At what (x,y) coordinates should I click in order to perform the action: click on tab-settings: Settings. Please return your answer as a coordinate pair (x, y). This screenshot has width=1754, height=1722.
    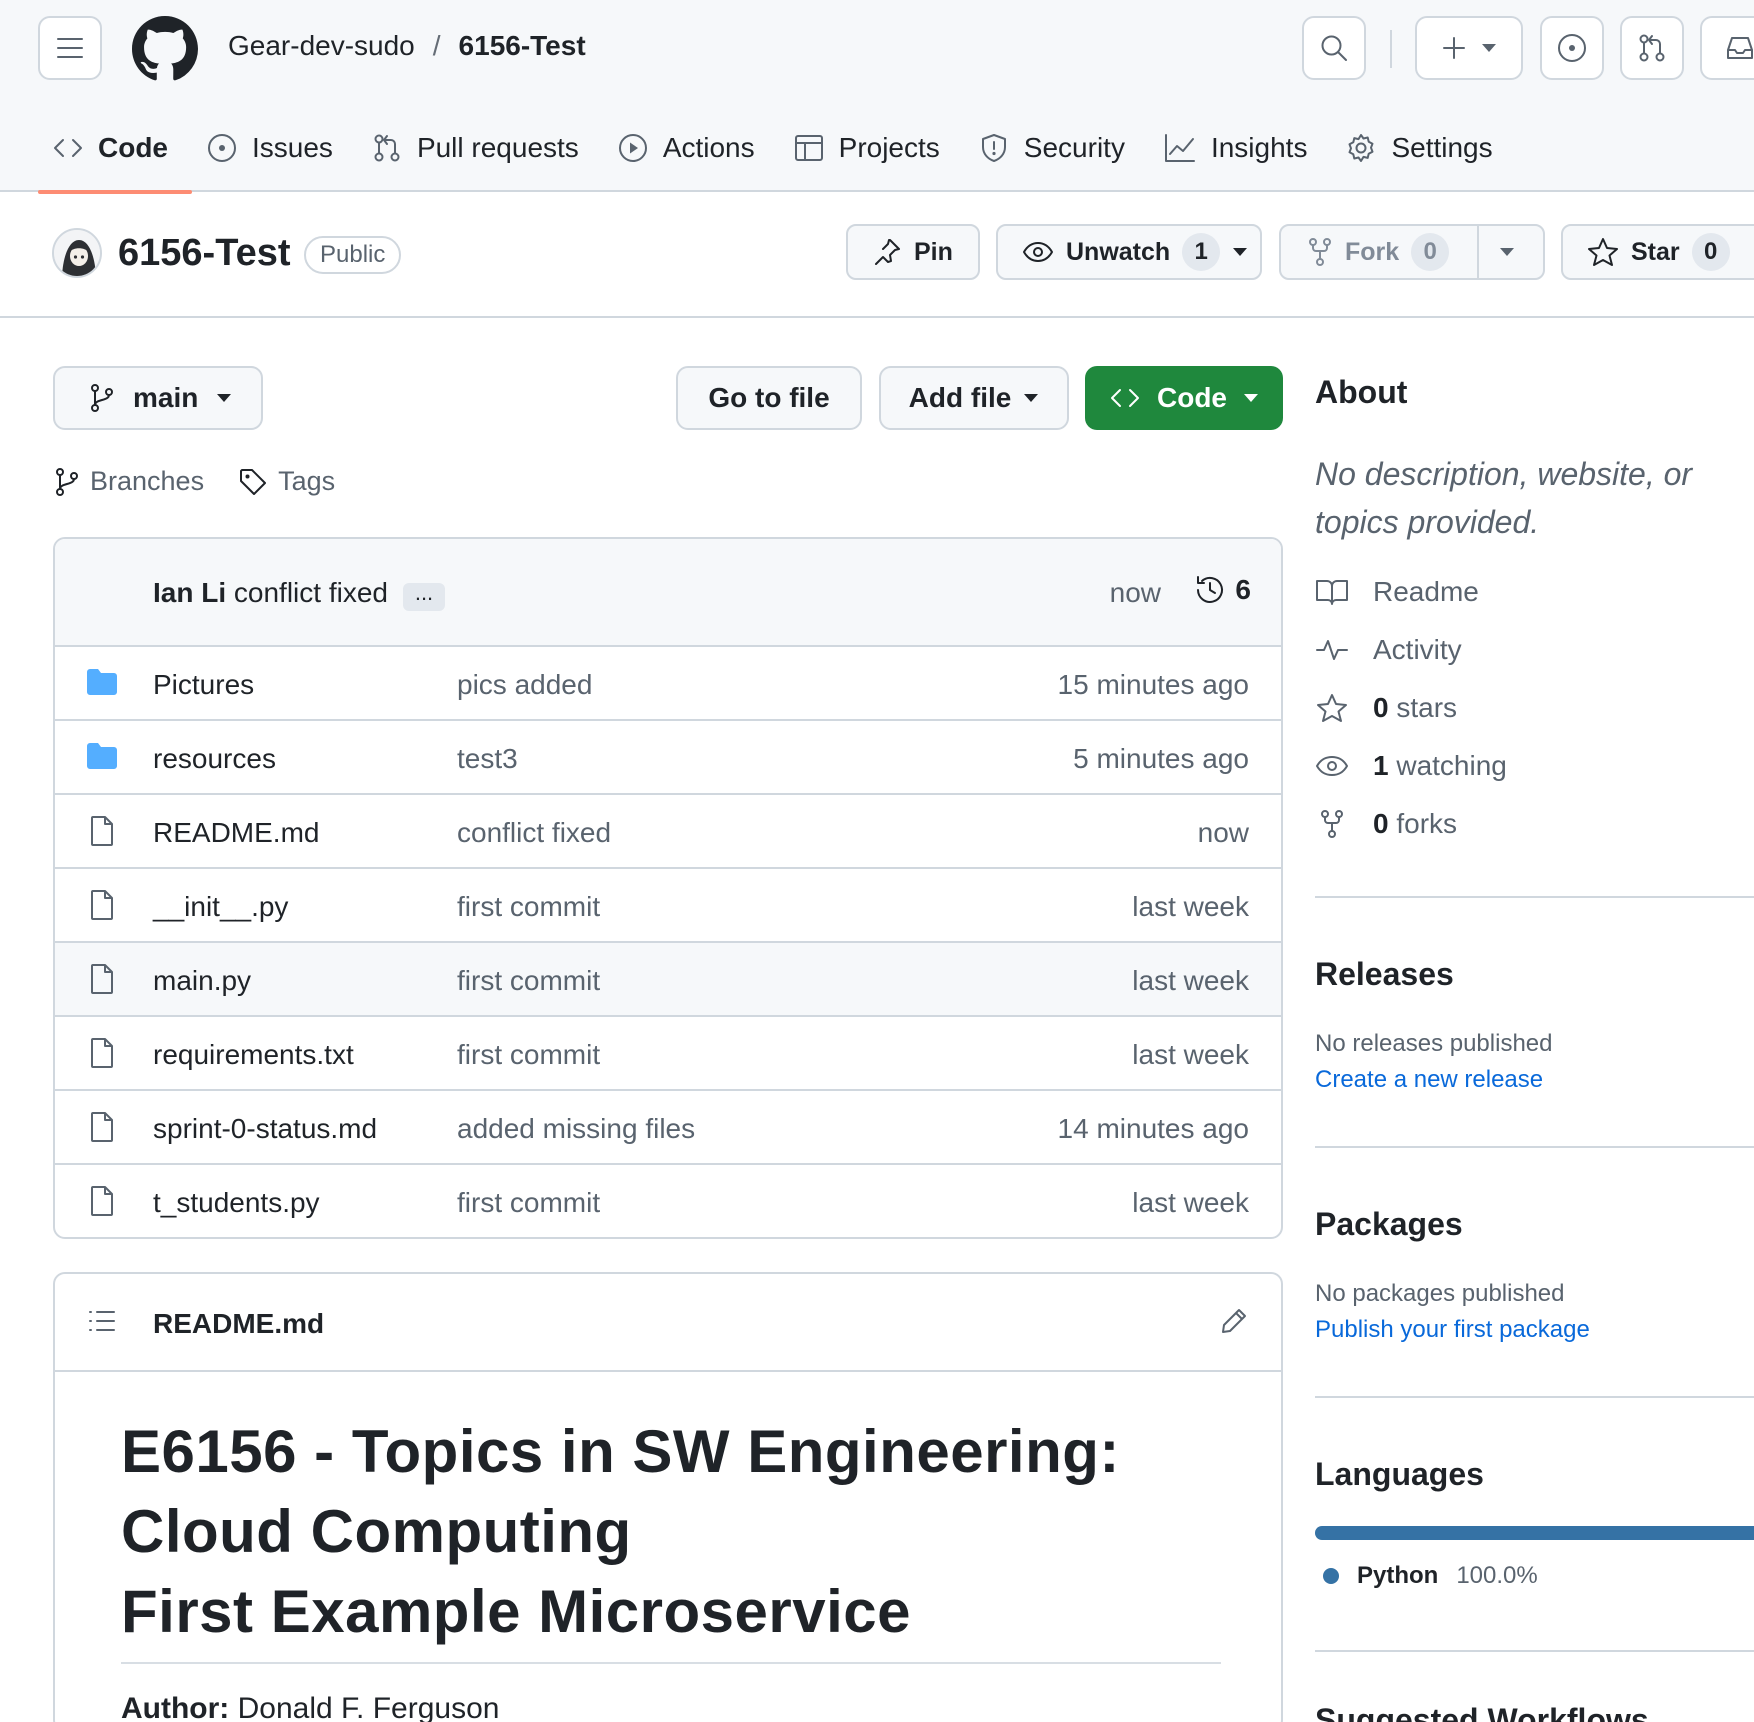
    Looking at the image, I should click on (1423, 152).